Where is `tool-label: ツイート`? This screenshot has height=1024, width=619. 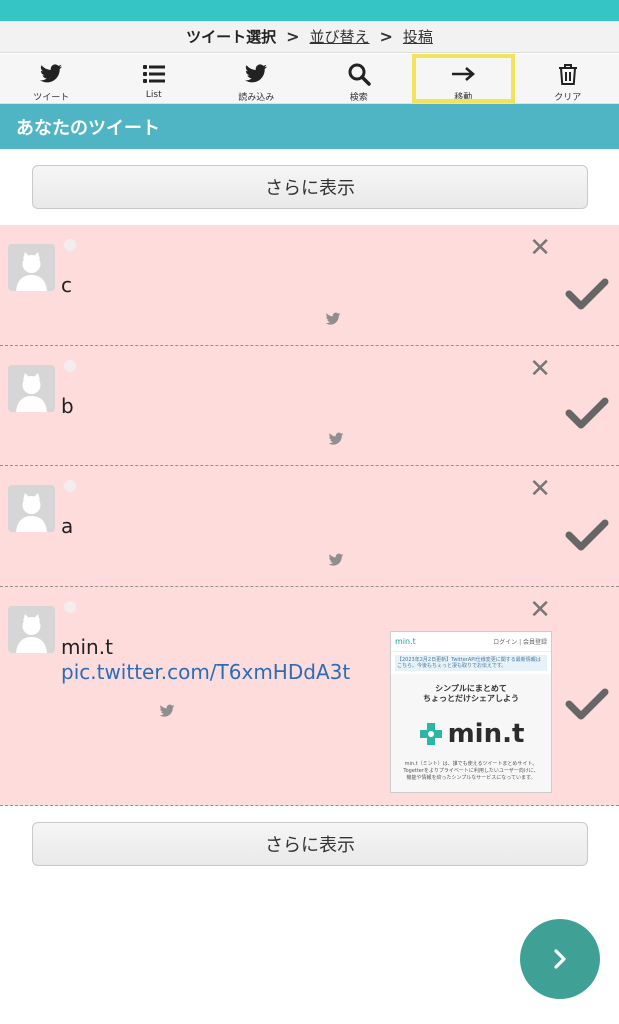
tool-label: ツイート is located at coordinates (51, 98).